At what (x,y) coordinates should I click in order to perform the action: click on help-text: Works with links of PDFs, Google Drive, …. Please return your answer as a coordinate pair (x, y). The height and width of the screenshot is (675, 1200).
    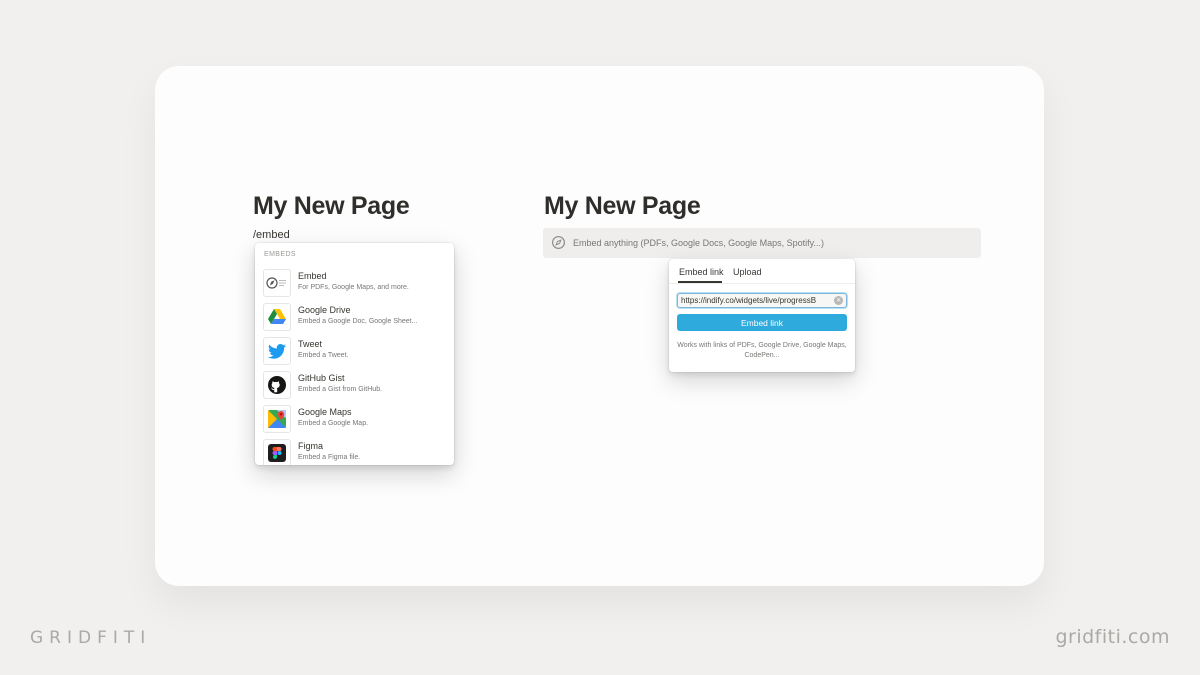
    Looking at the image, I should click on (762, 350).